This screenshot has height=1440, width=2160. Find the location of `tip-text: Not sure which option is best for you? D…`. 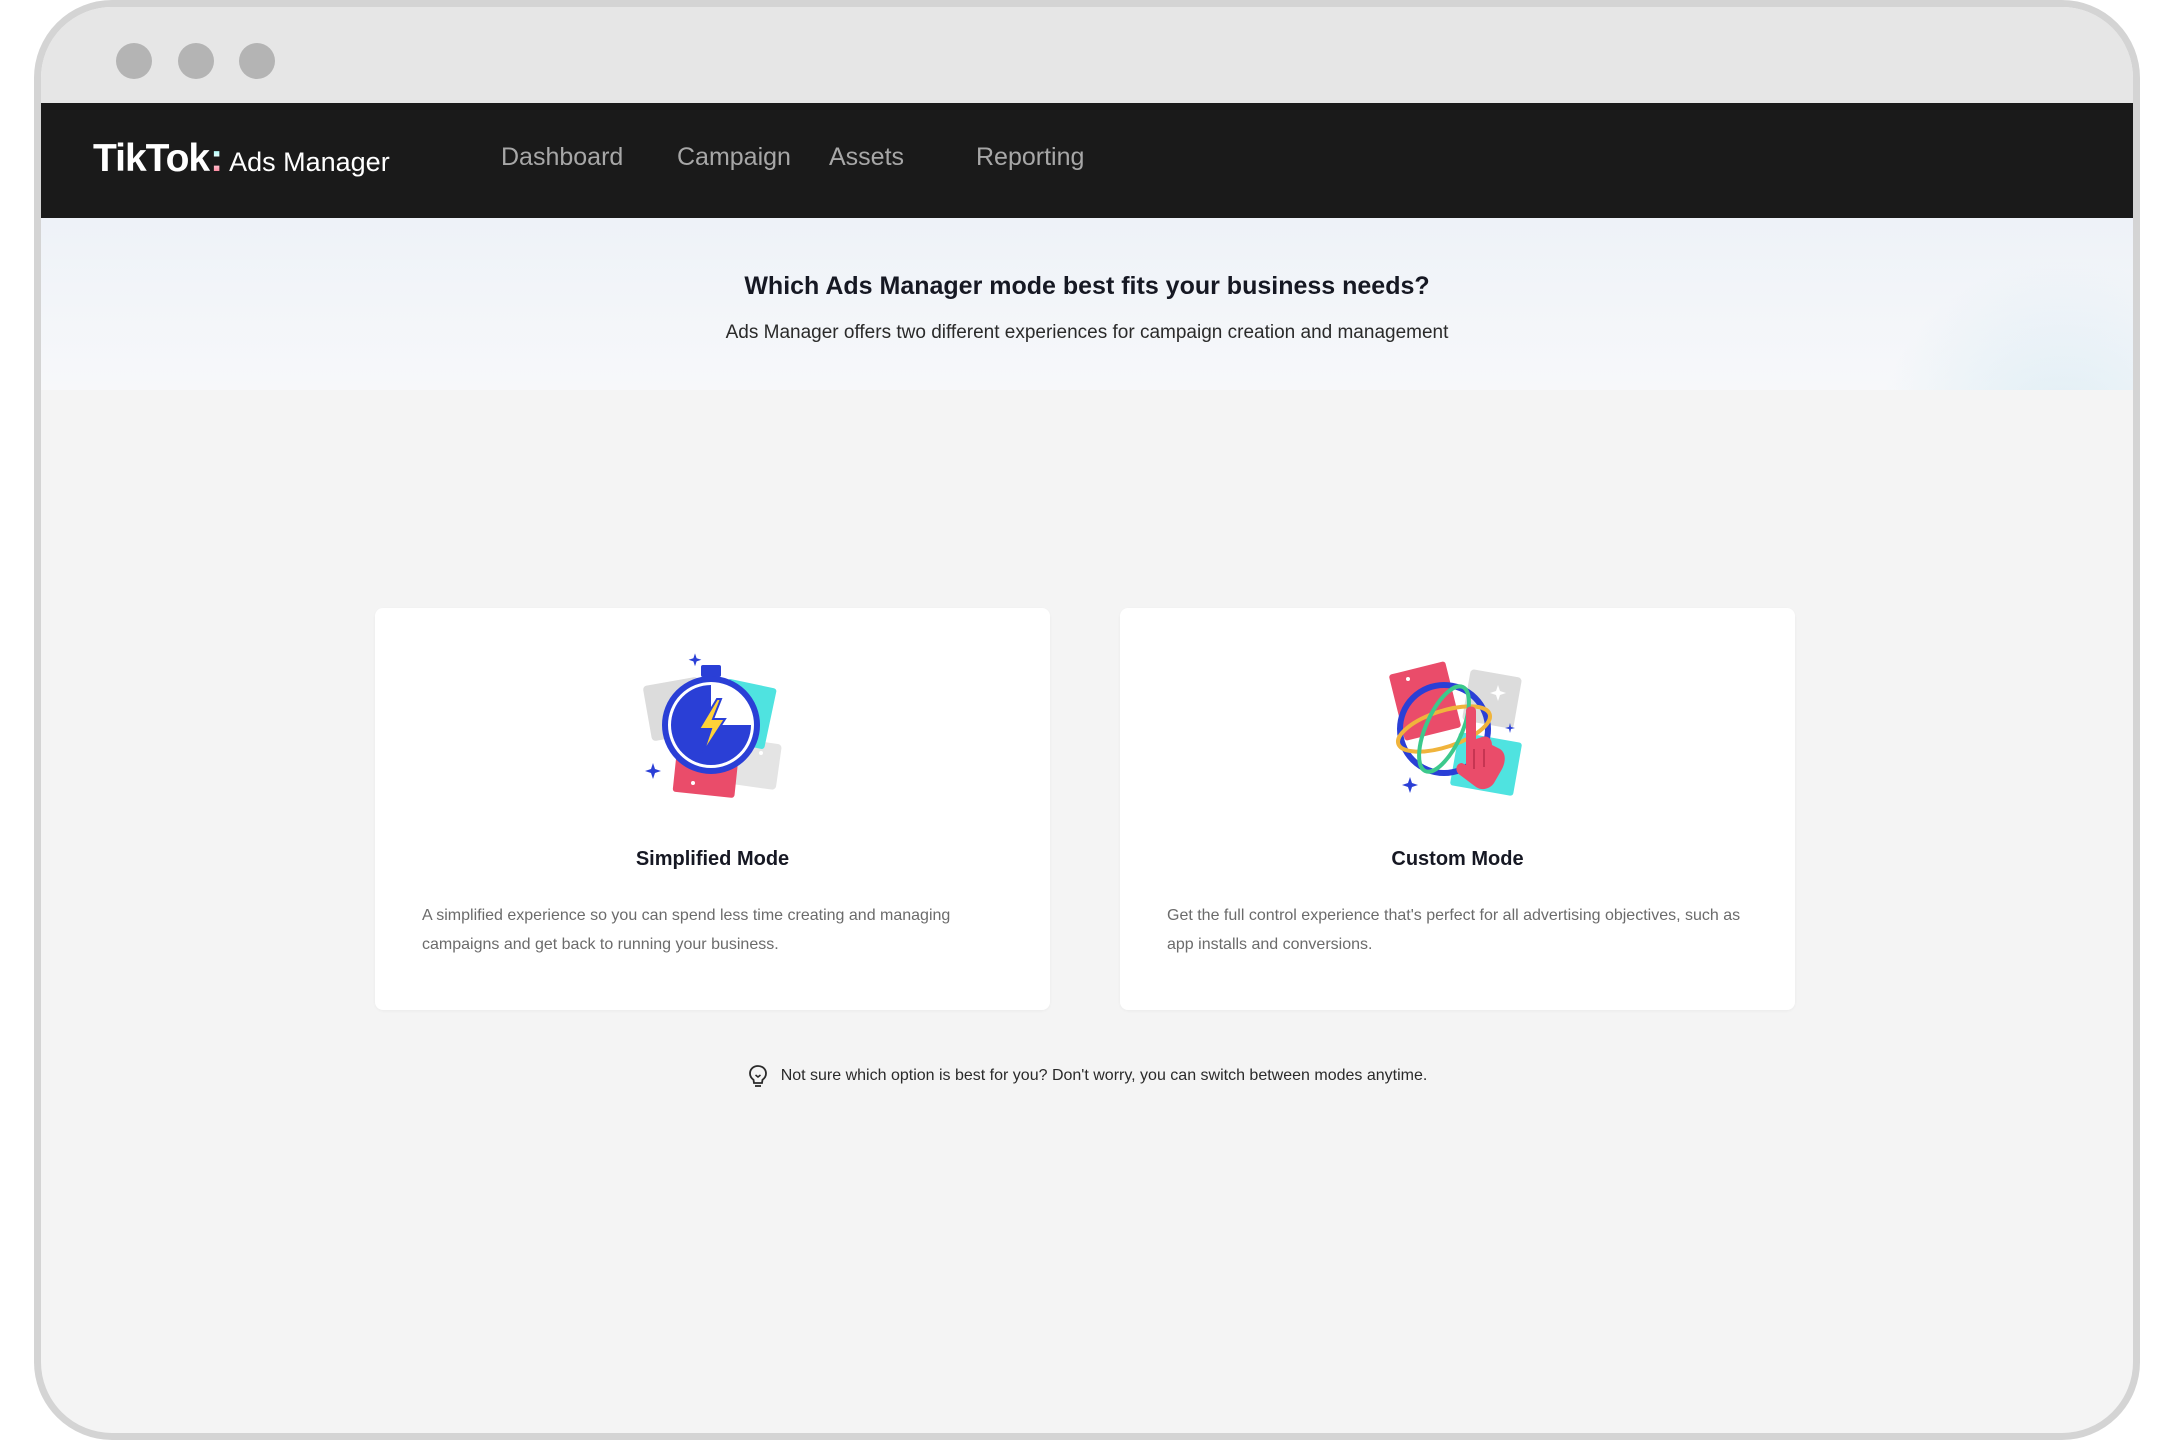

tip-text: Not sure which option is best for you? D… is located at coordinates (1104, 1075).